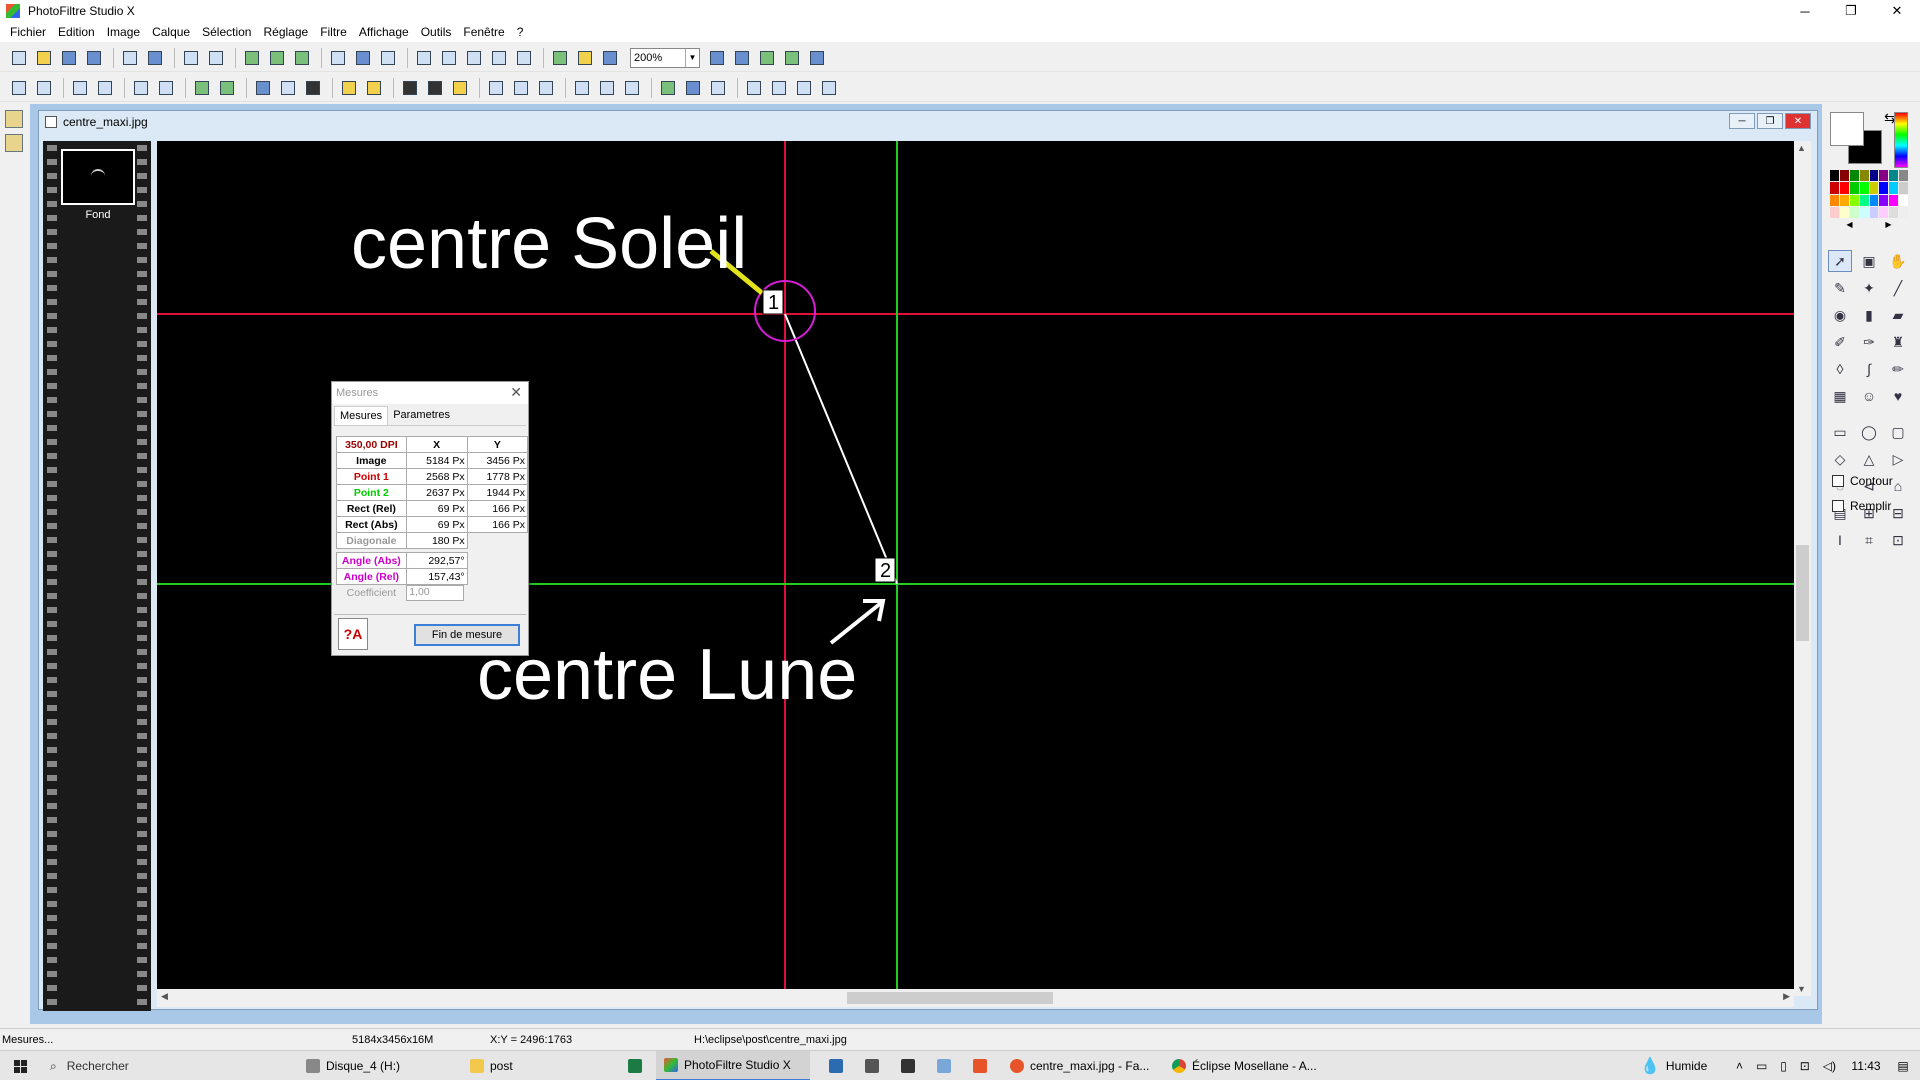  I want to click on eyedropper-icon: ✎, so click(1840, 288).